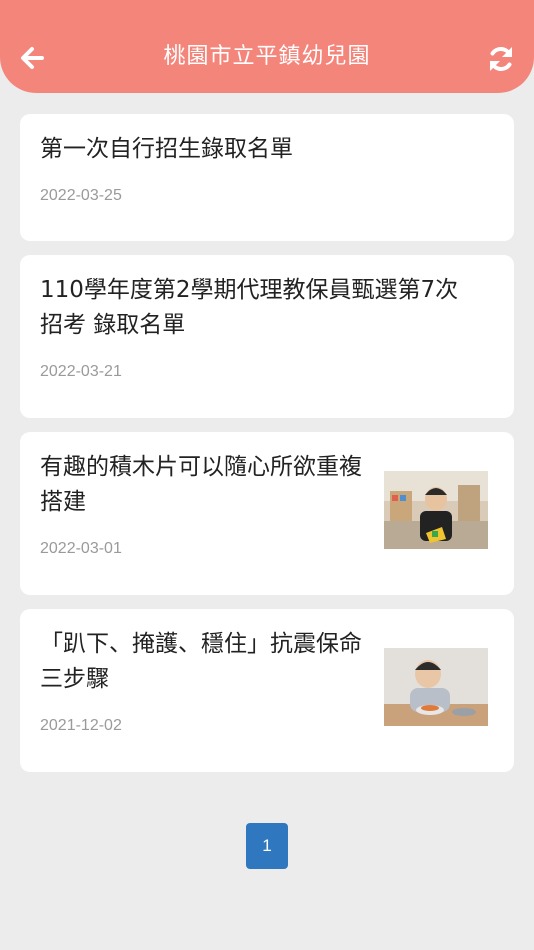  I want to click on news-title: 「趴下、掩護、穩住」抗震保命三步驟, so click(201, 661).